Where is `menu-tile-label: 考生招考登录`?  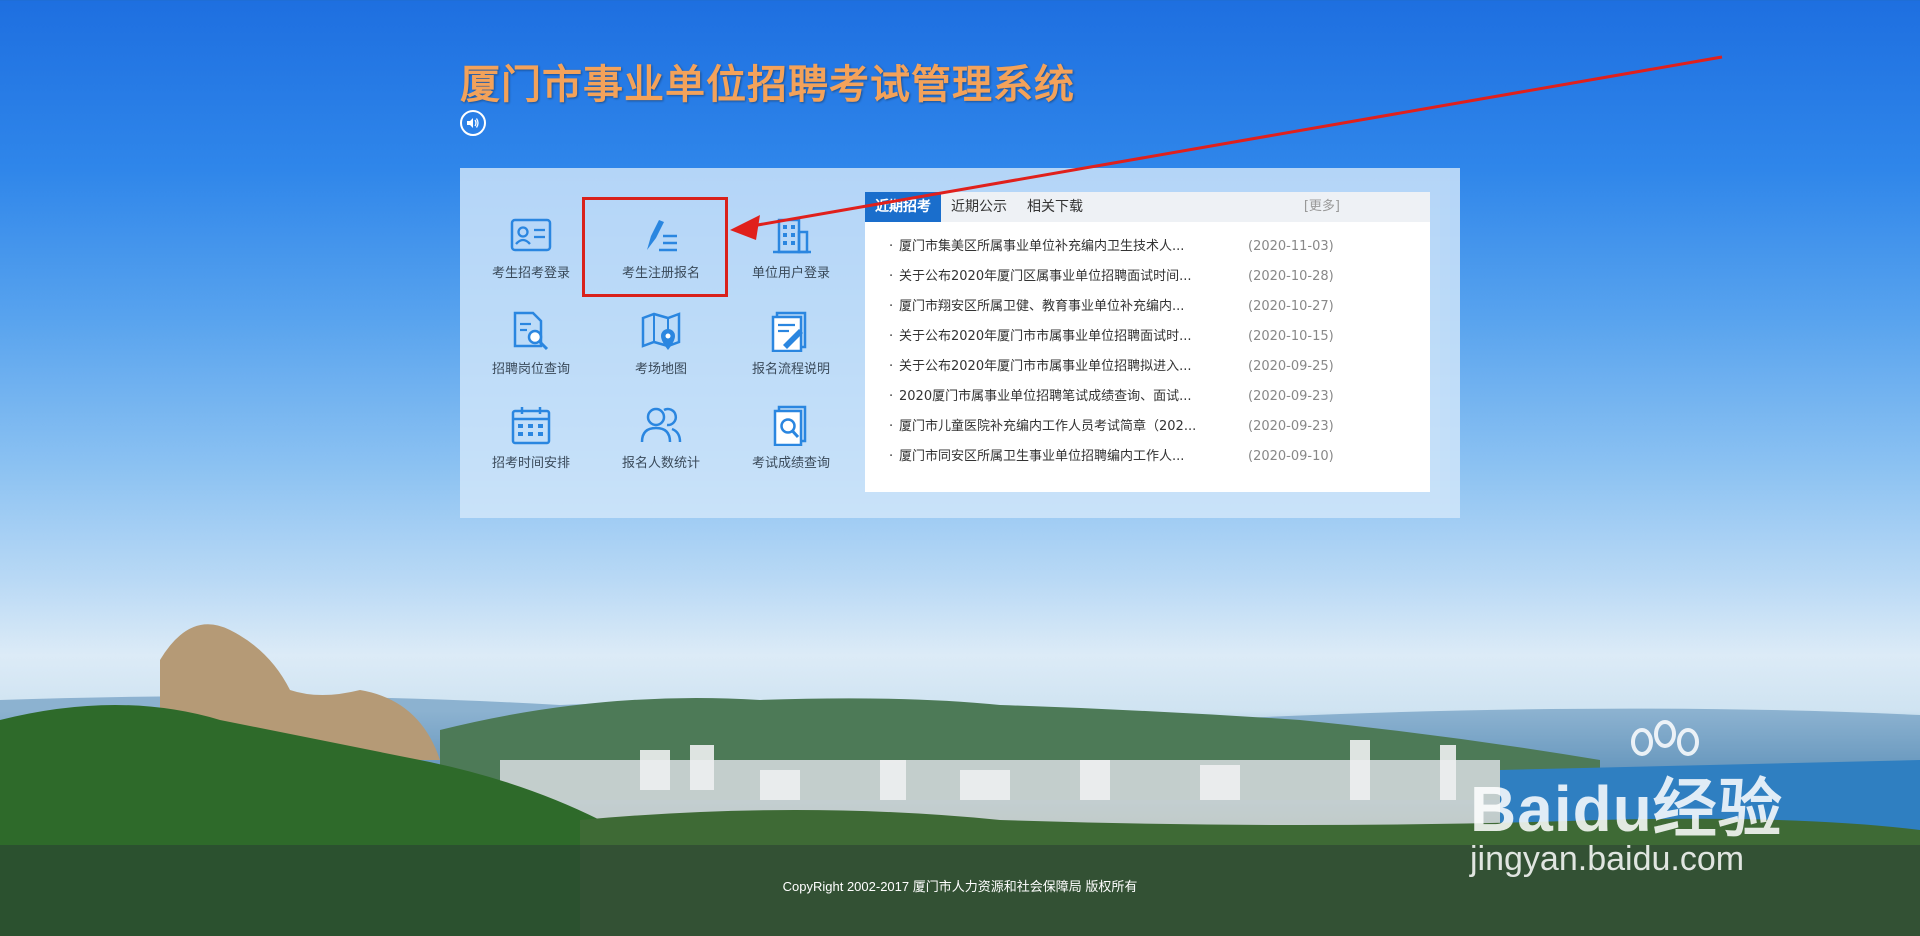
menu-tile-label: 考生招考登录 is located at coordinates (530, 273).